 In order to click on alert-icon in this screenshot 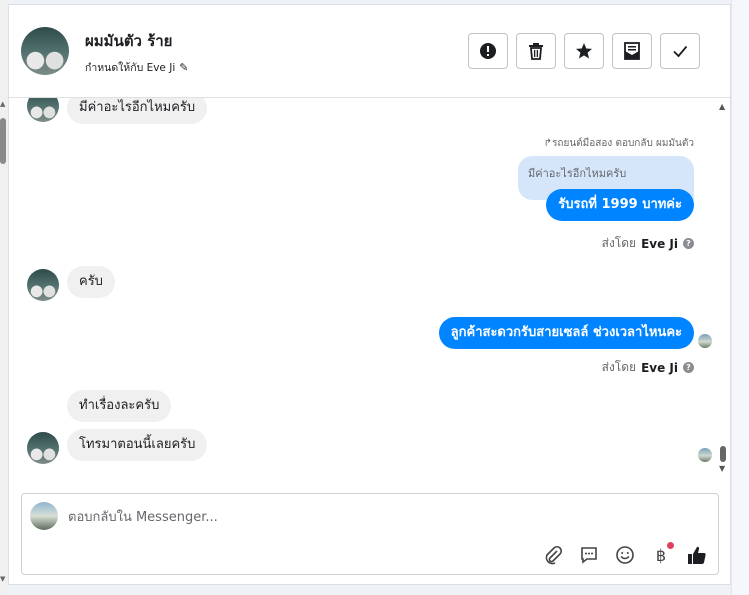, I will do `click(488, 51)`.